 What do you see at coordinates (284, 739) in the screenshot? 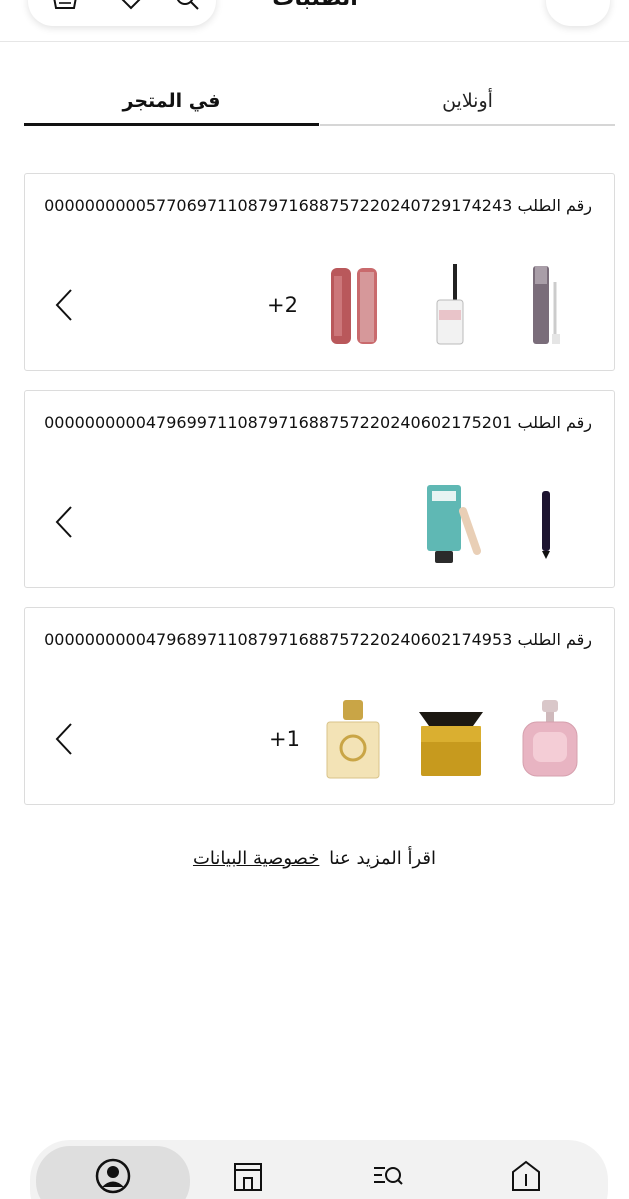
I see `extra-items-count: +1` at bounding box center [284, 739].